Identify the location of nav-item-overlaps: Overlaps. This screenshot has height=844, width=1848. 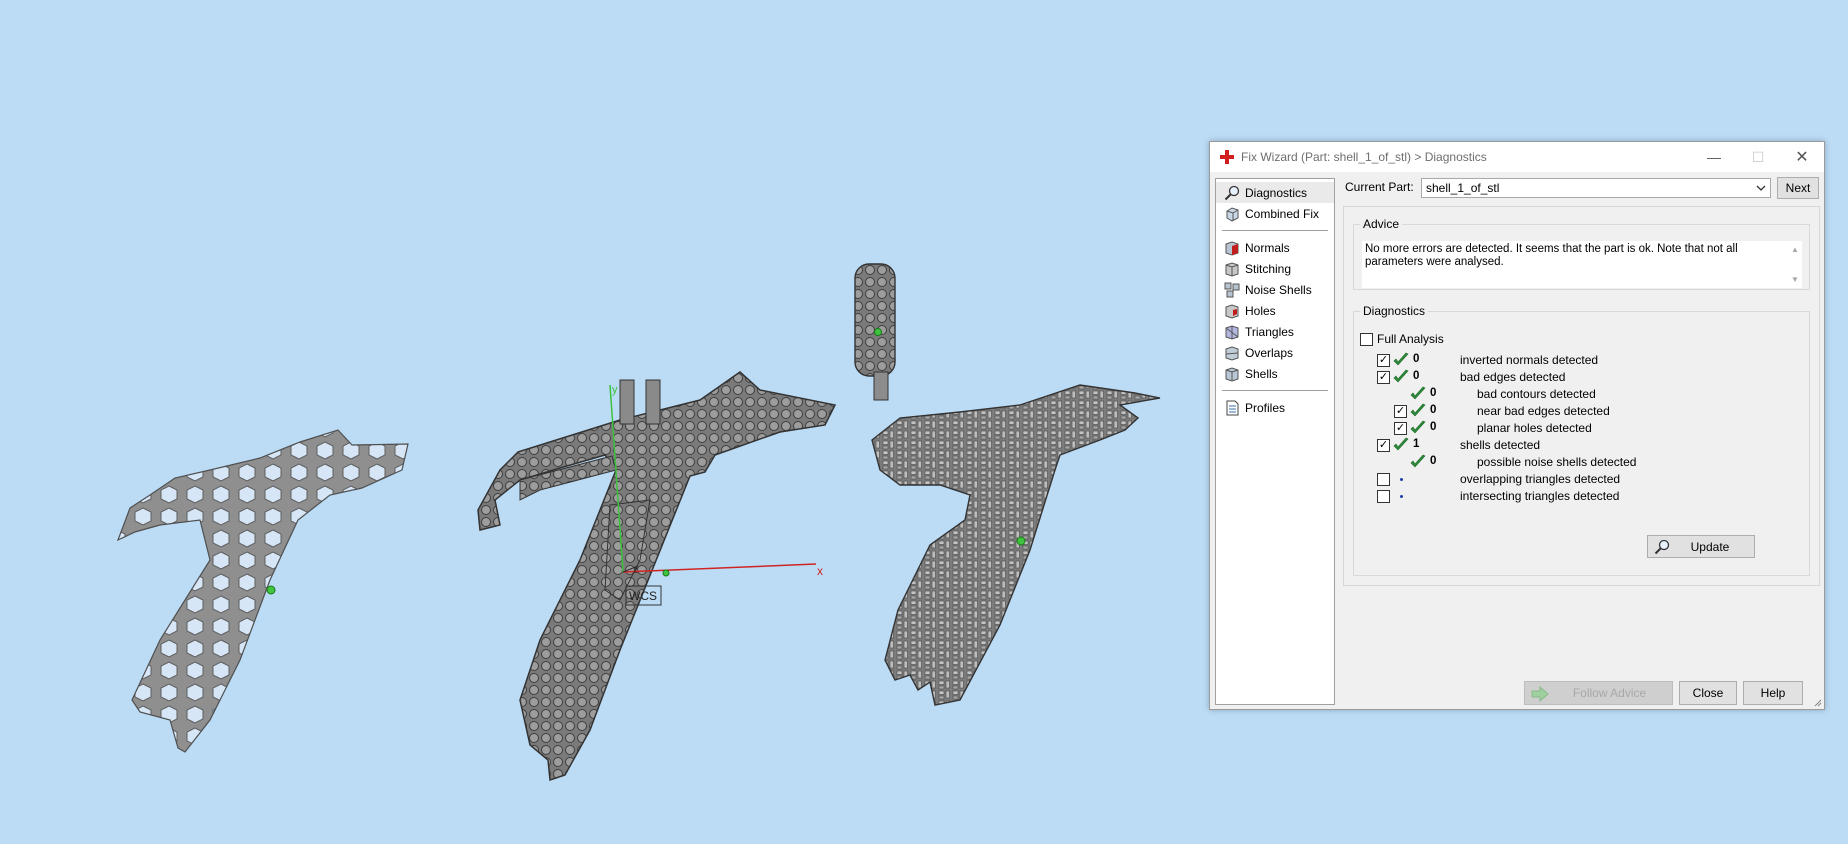
(1275, 352).